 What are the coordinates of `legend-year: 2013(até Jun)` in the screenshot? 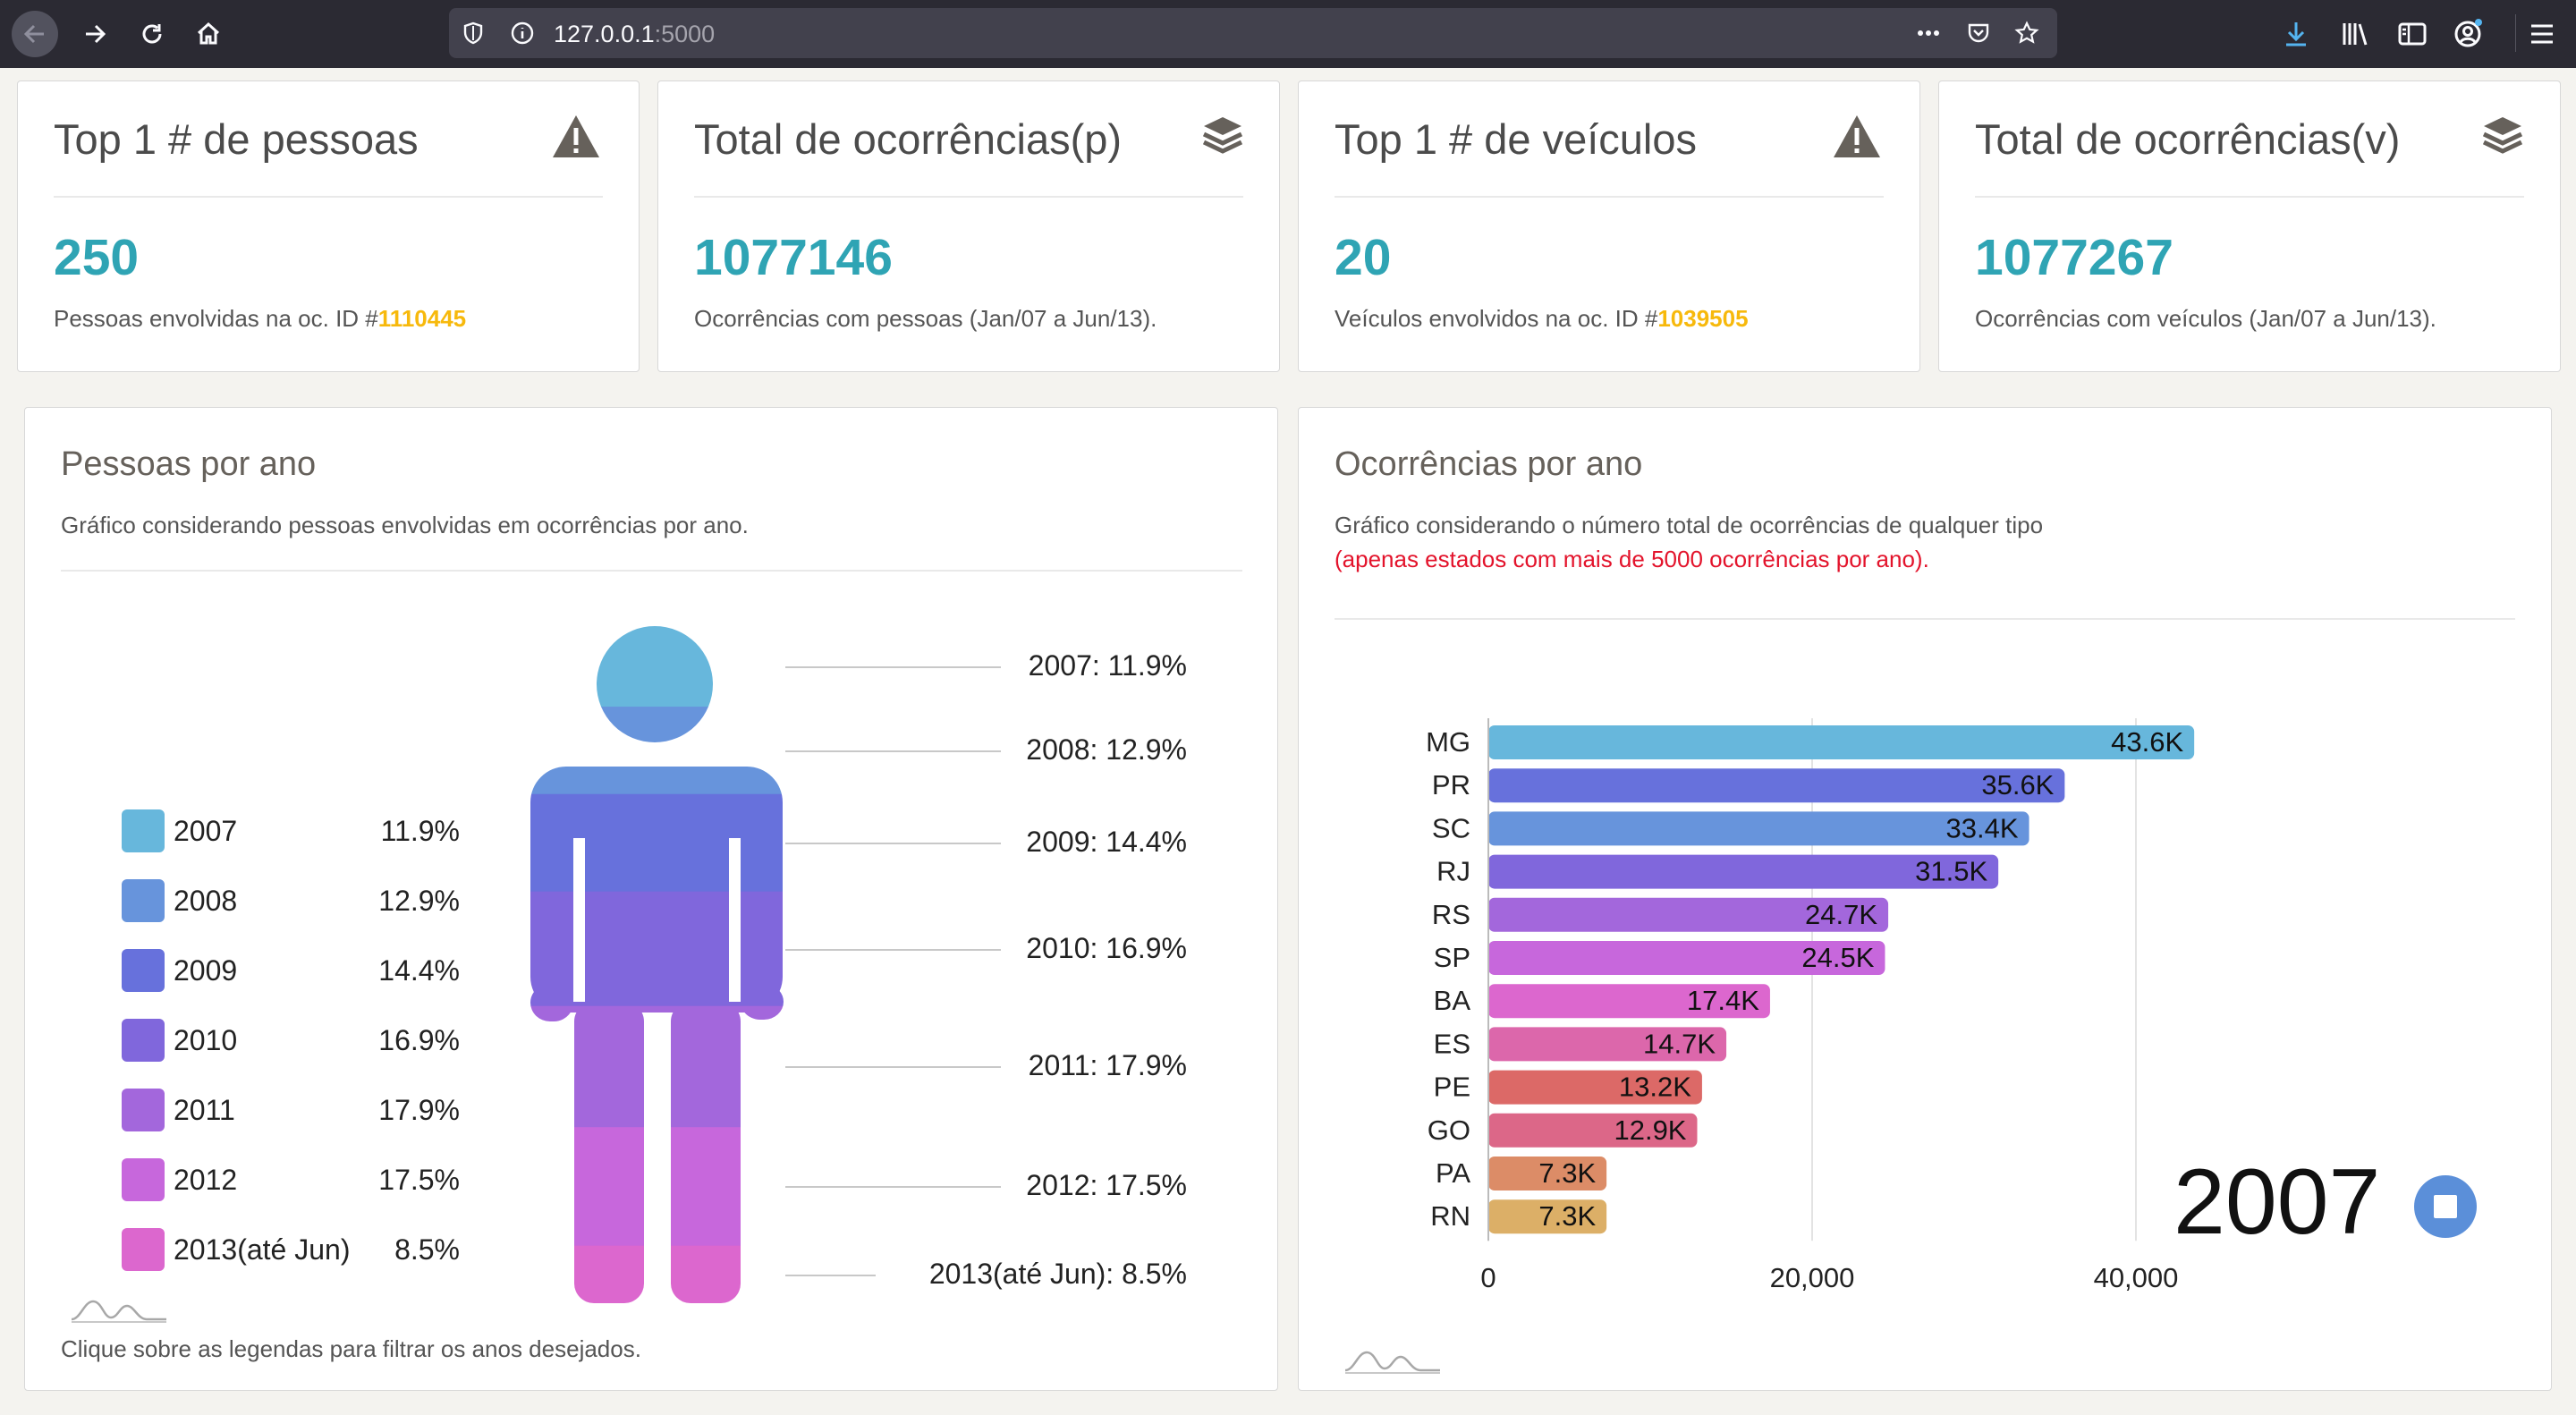 It's located at (262, 1250).